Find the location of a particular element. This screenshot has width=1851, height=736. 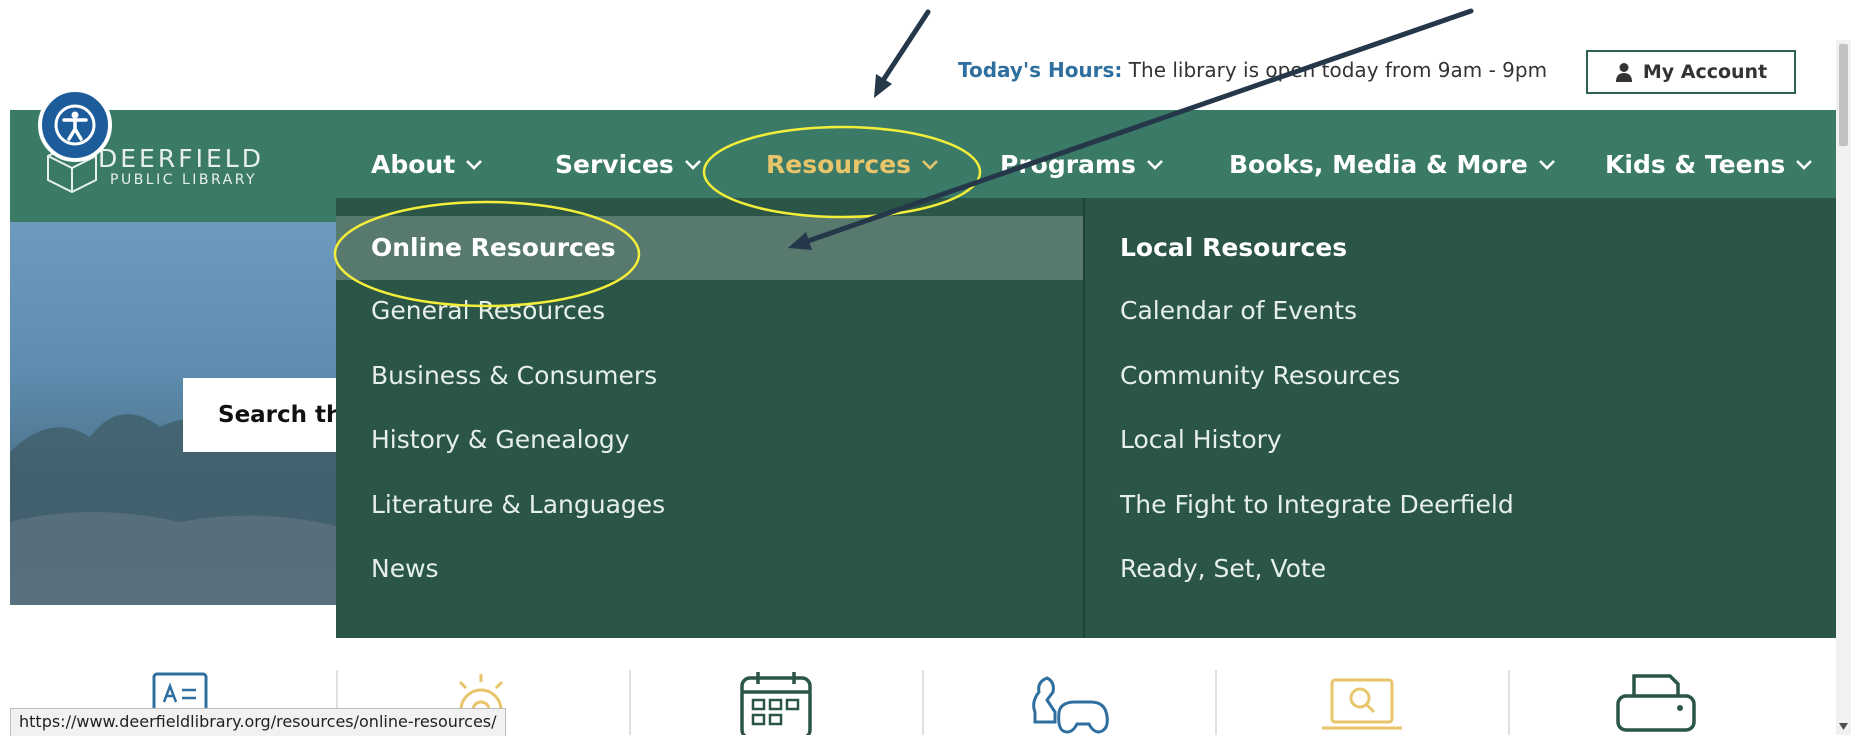

my-account-label: My Account is located at coordinates (1705, 72).